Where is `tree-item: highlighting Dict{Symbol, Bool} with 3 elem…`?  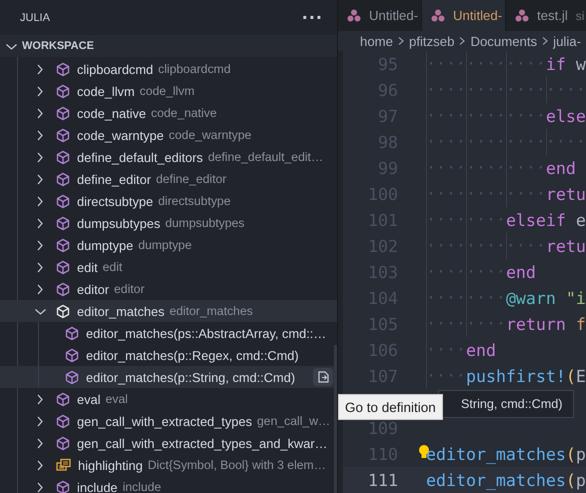 tree-item: highlighting Dict{Symbol, Bool} with 3 elem… is located at coordinates (168, 465).